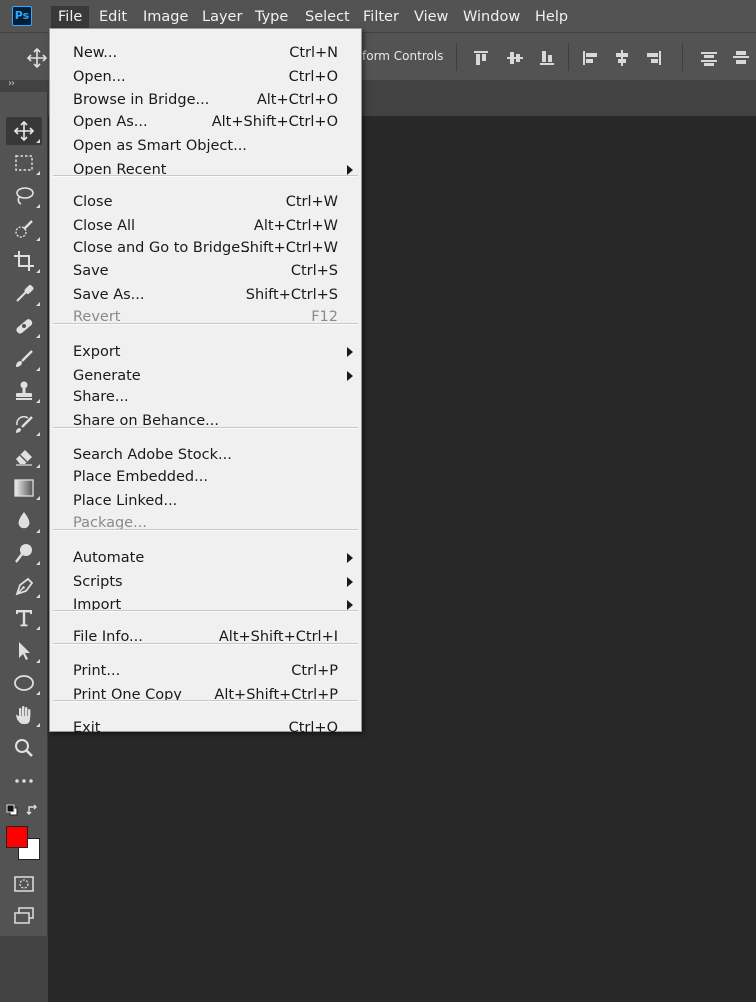 The height and width of the screenshot is (1002, 756). I want to click on collapse-panel-icon: ››, so click(11, 83).